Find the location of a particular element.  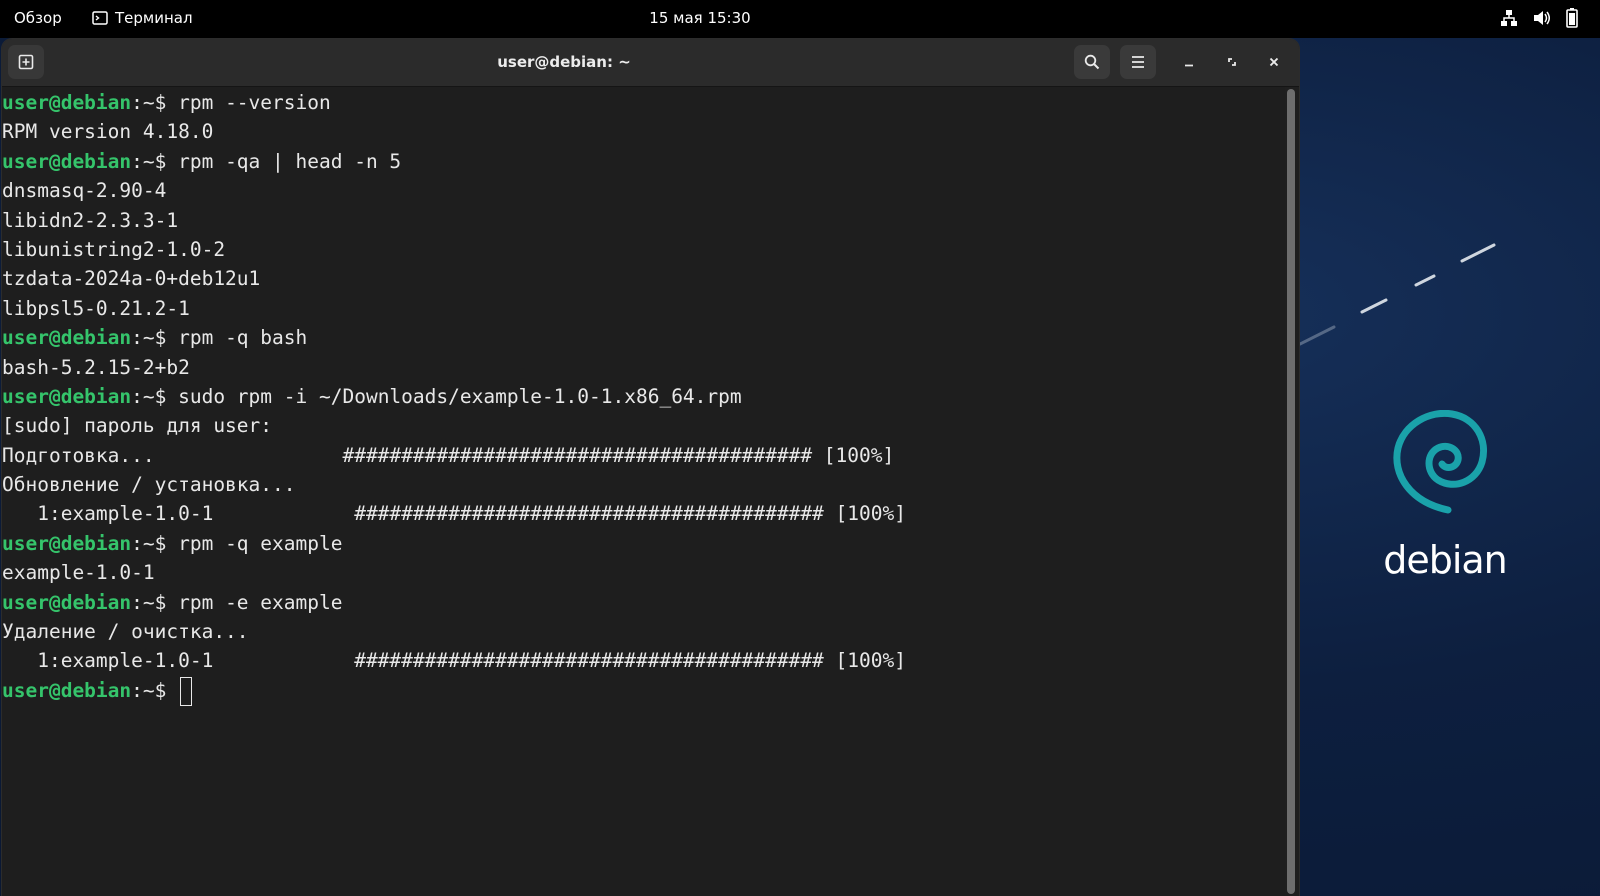

system-status-area is located at coordinates (1539, 18).